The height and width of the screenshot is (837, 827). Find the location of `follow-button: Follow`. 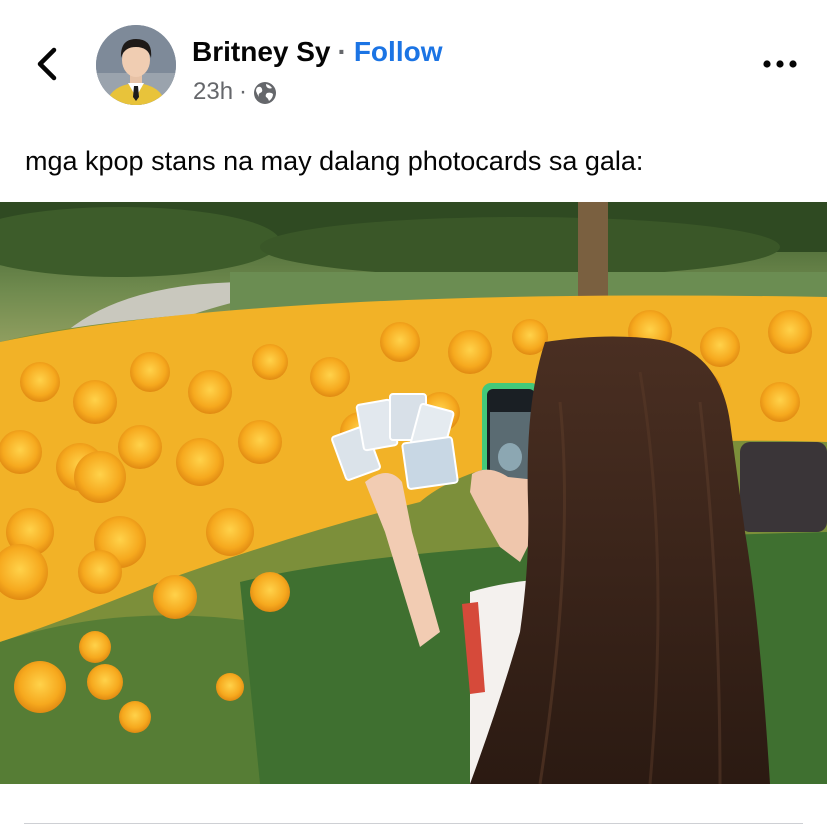

follow-button: Follow is located at coordinates (398, 52).